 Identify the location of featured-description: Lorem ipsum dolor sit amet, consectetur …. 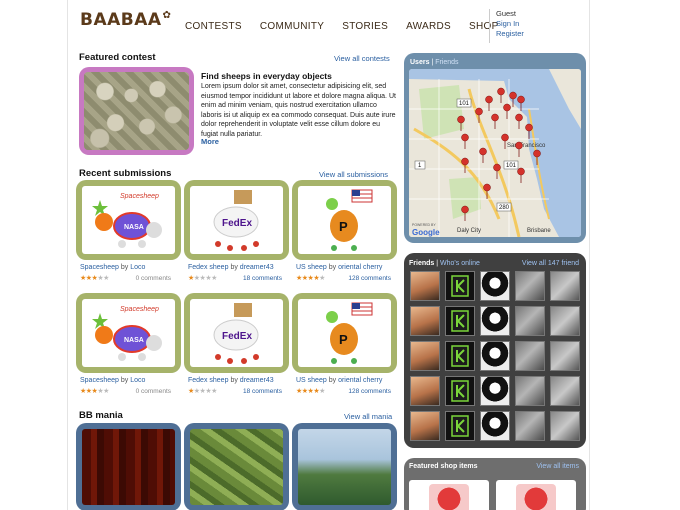
(298, 110).